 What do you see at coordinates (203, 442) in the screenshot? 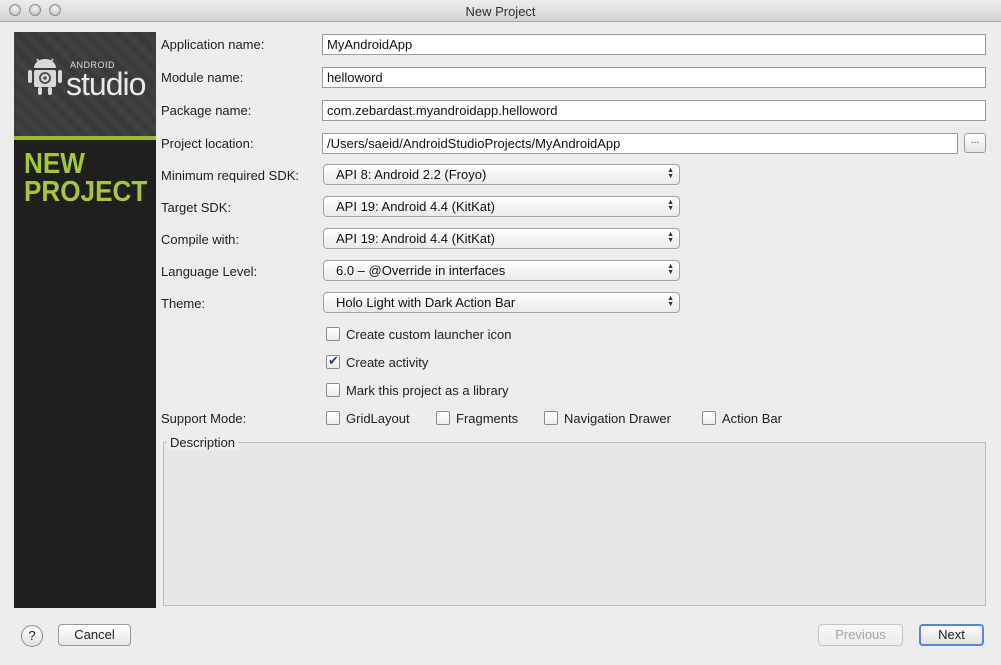
I see `description-label: Description` at bounding box center [203, 442].